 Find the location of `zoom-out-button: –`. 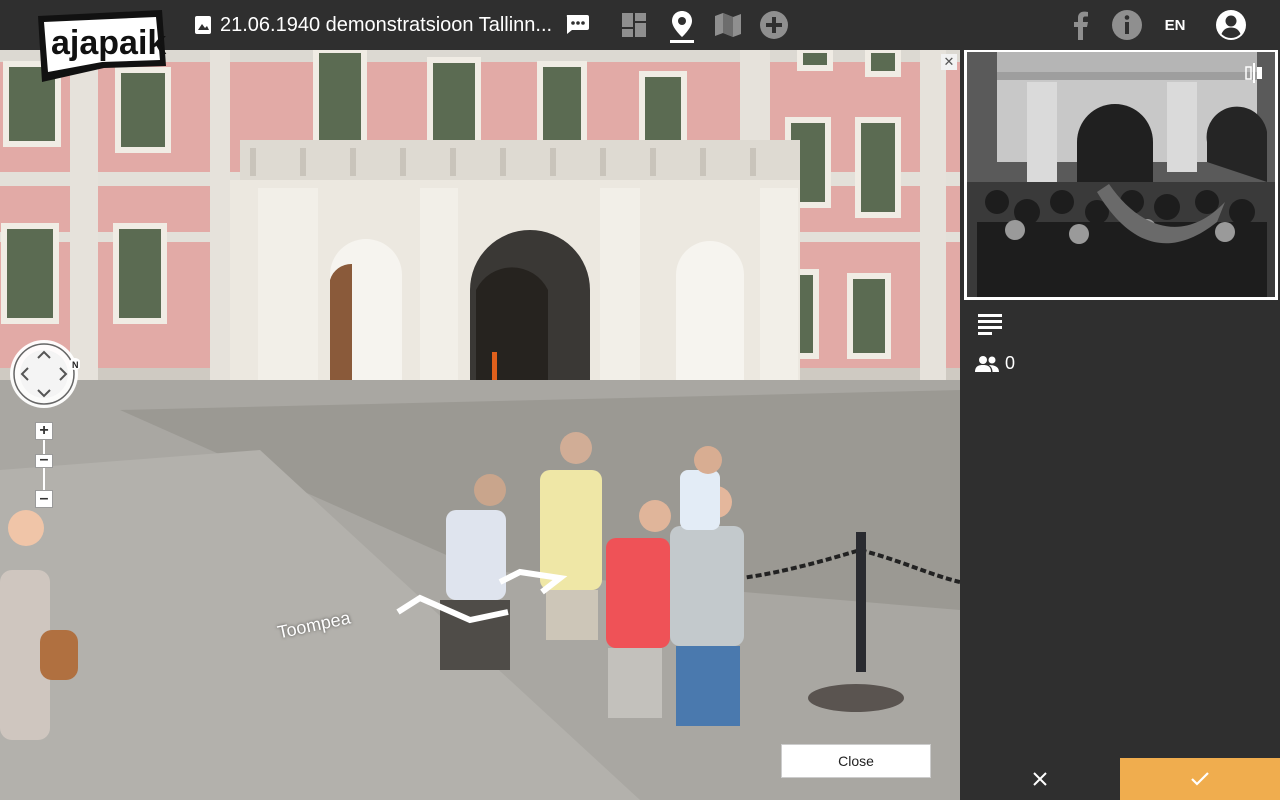

zoom-out-button: – is located at coordinates (44, 499).